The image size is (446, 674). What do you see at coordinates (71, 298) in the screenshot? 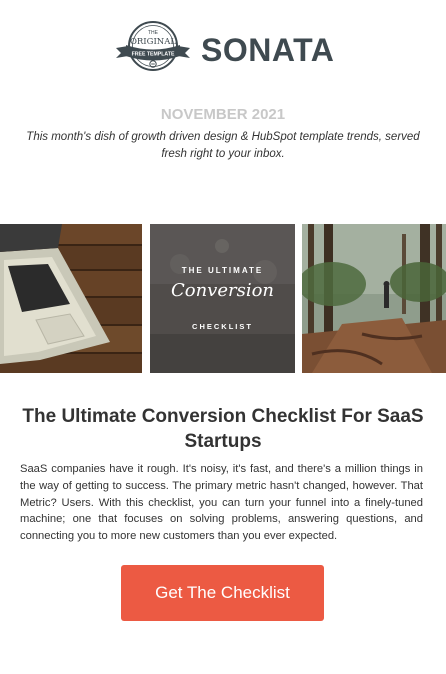
I see `laptop-image` at bounding box center [71, 298].